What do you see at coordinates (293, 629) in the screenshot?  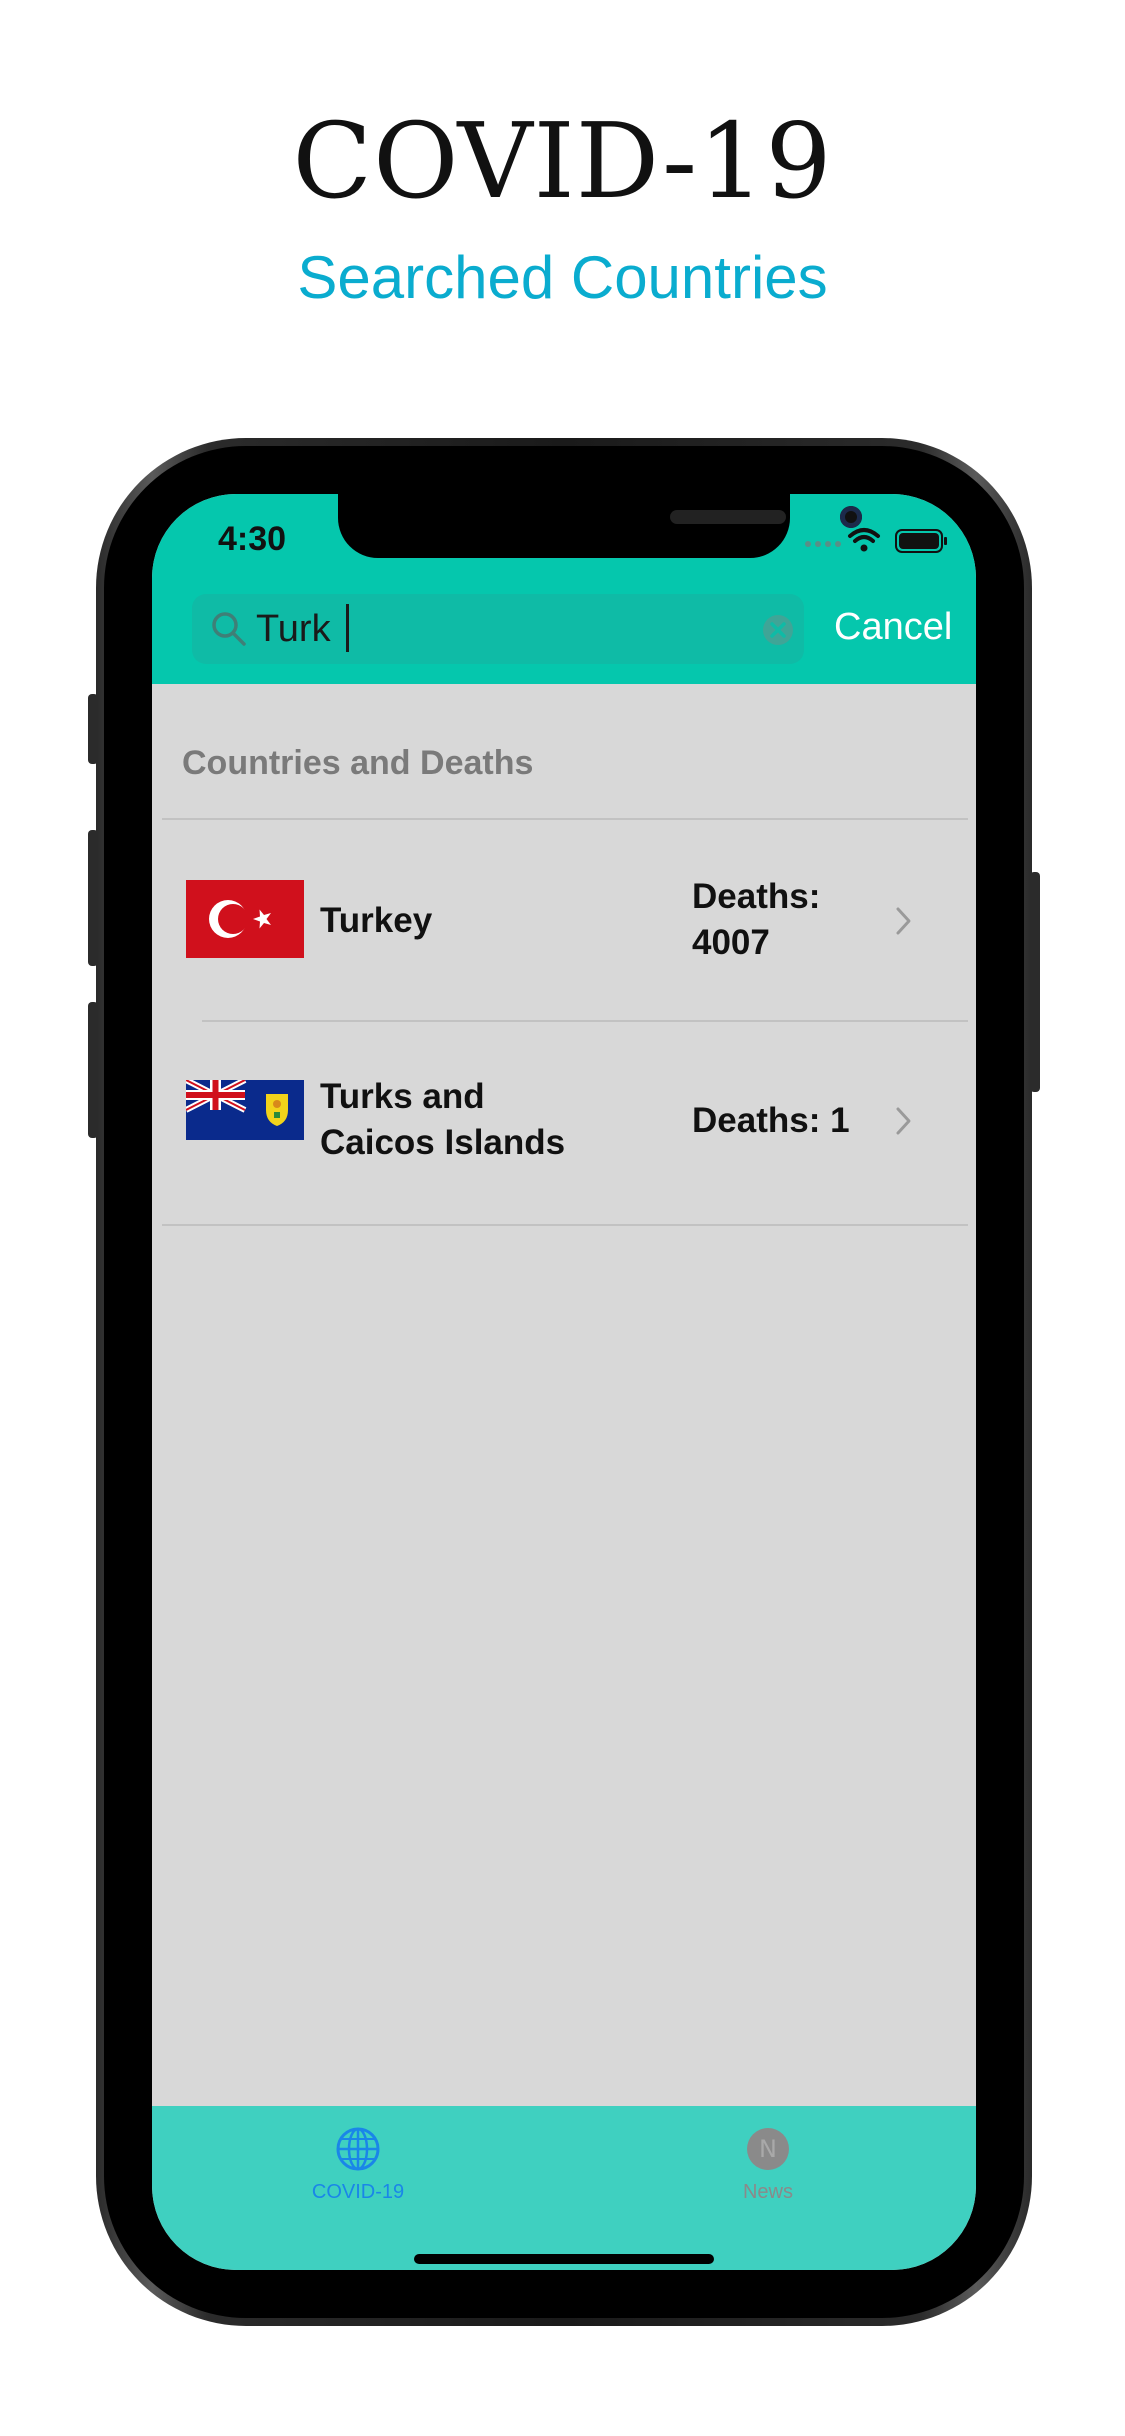 I see `search-input: Turk` at bounding box center [293, 629].